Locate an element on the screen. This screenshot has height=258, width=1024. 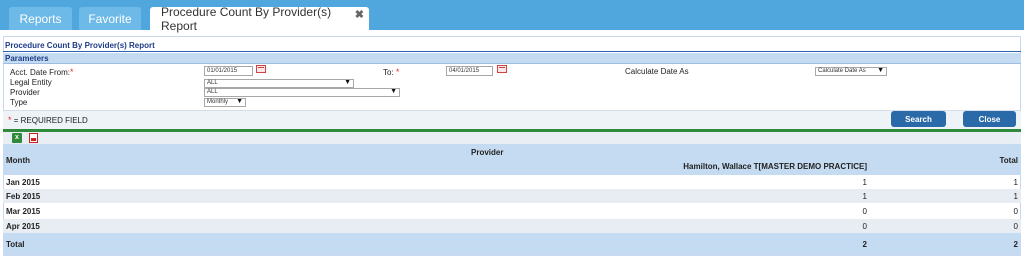
type-value: Monthly is located at coordinates (218, 102).